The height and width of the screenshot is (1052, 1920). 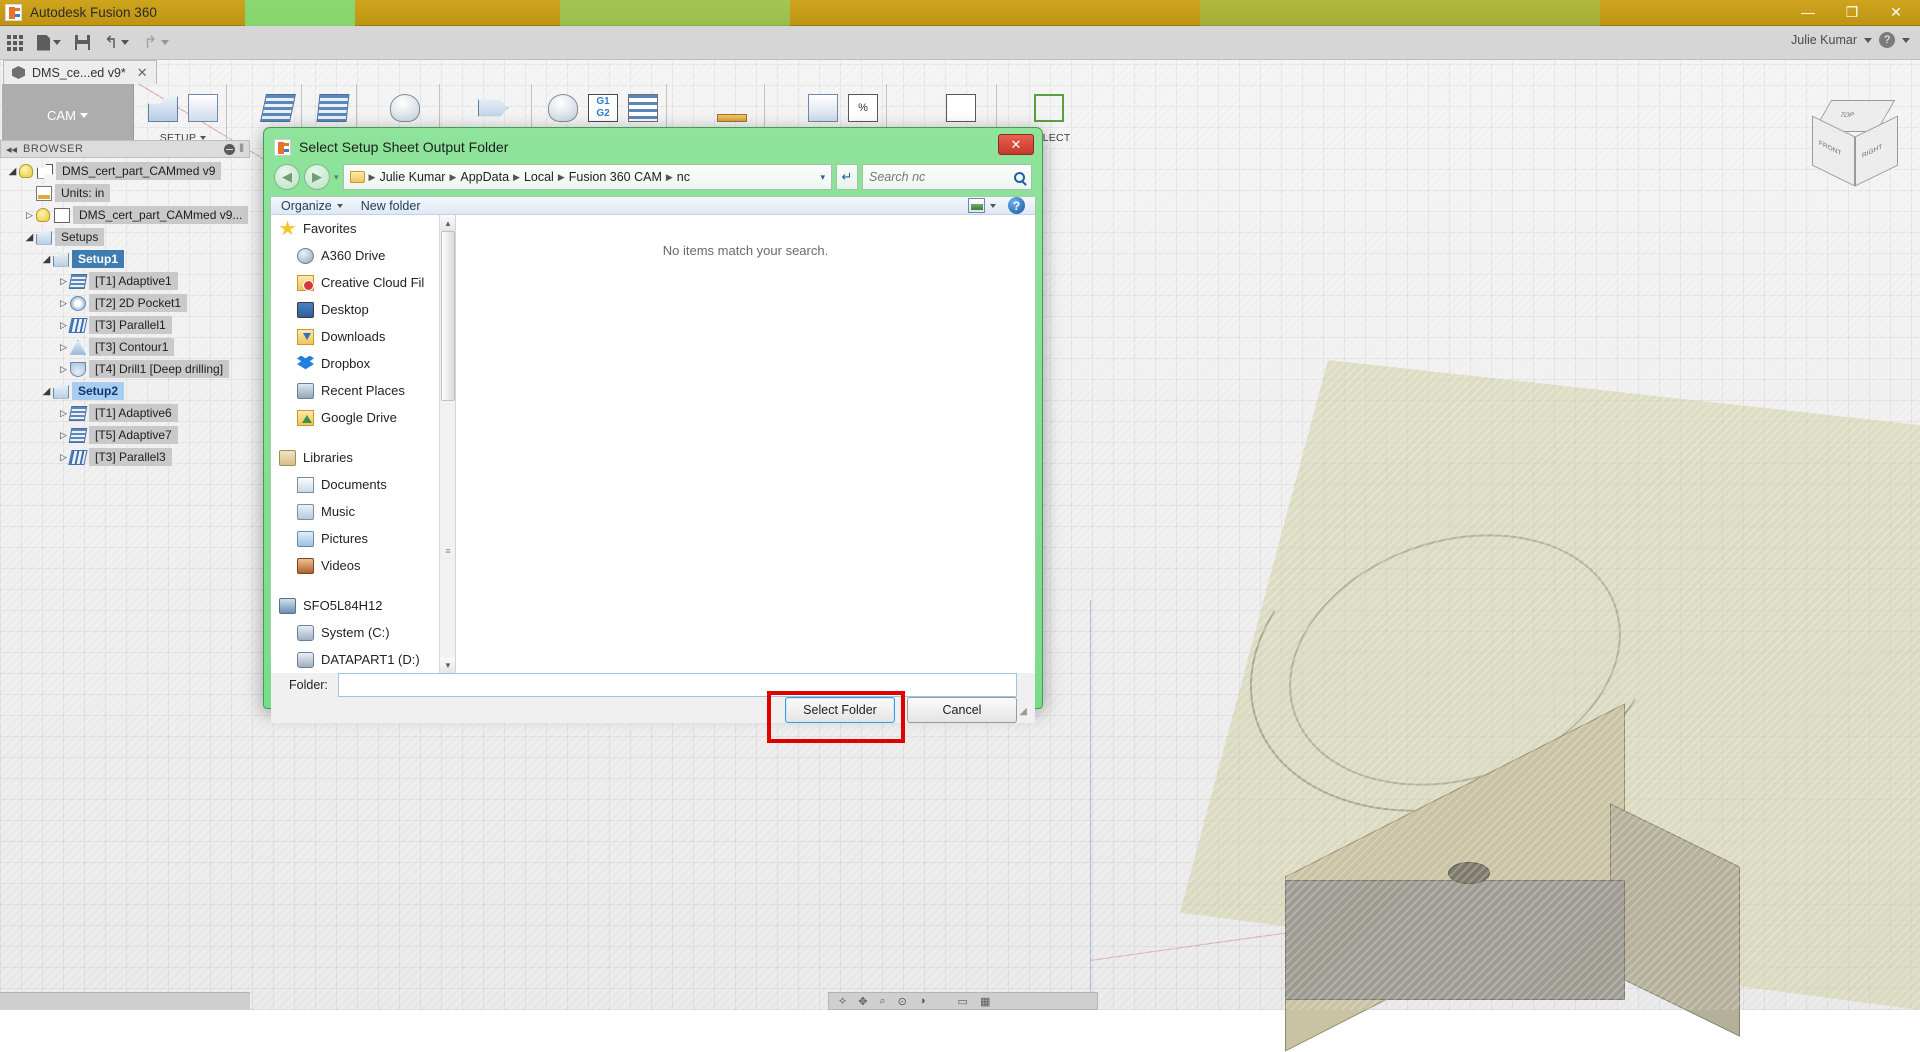 I want to click on nav-pane-item: Google Drive, so click(x=363, y=417).